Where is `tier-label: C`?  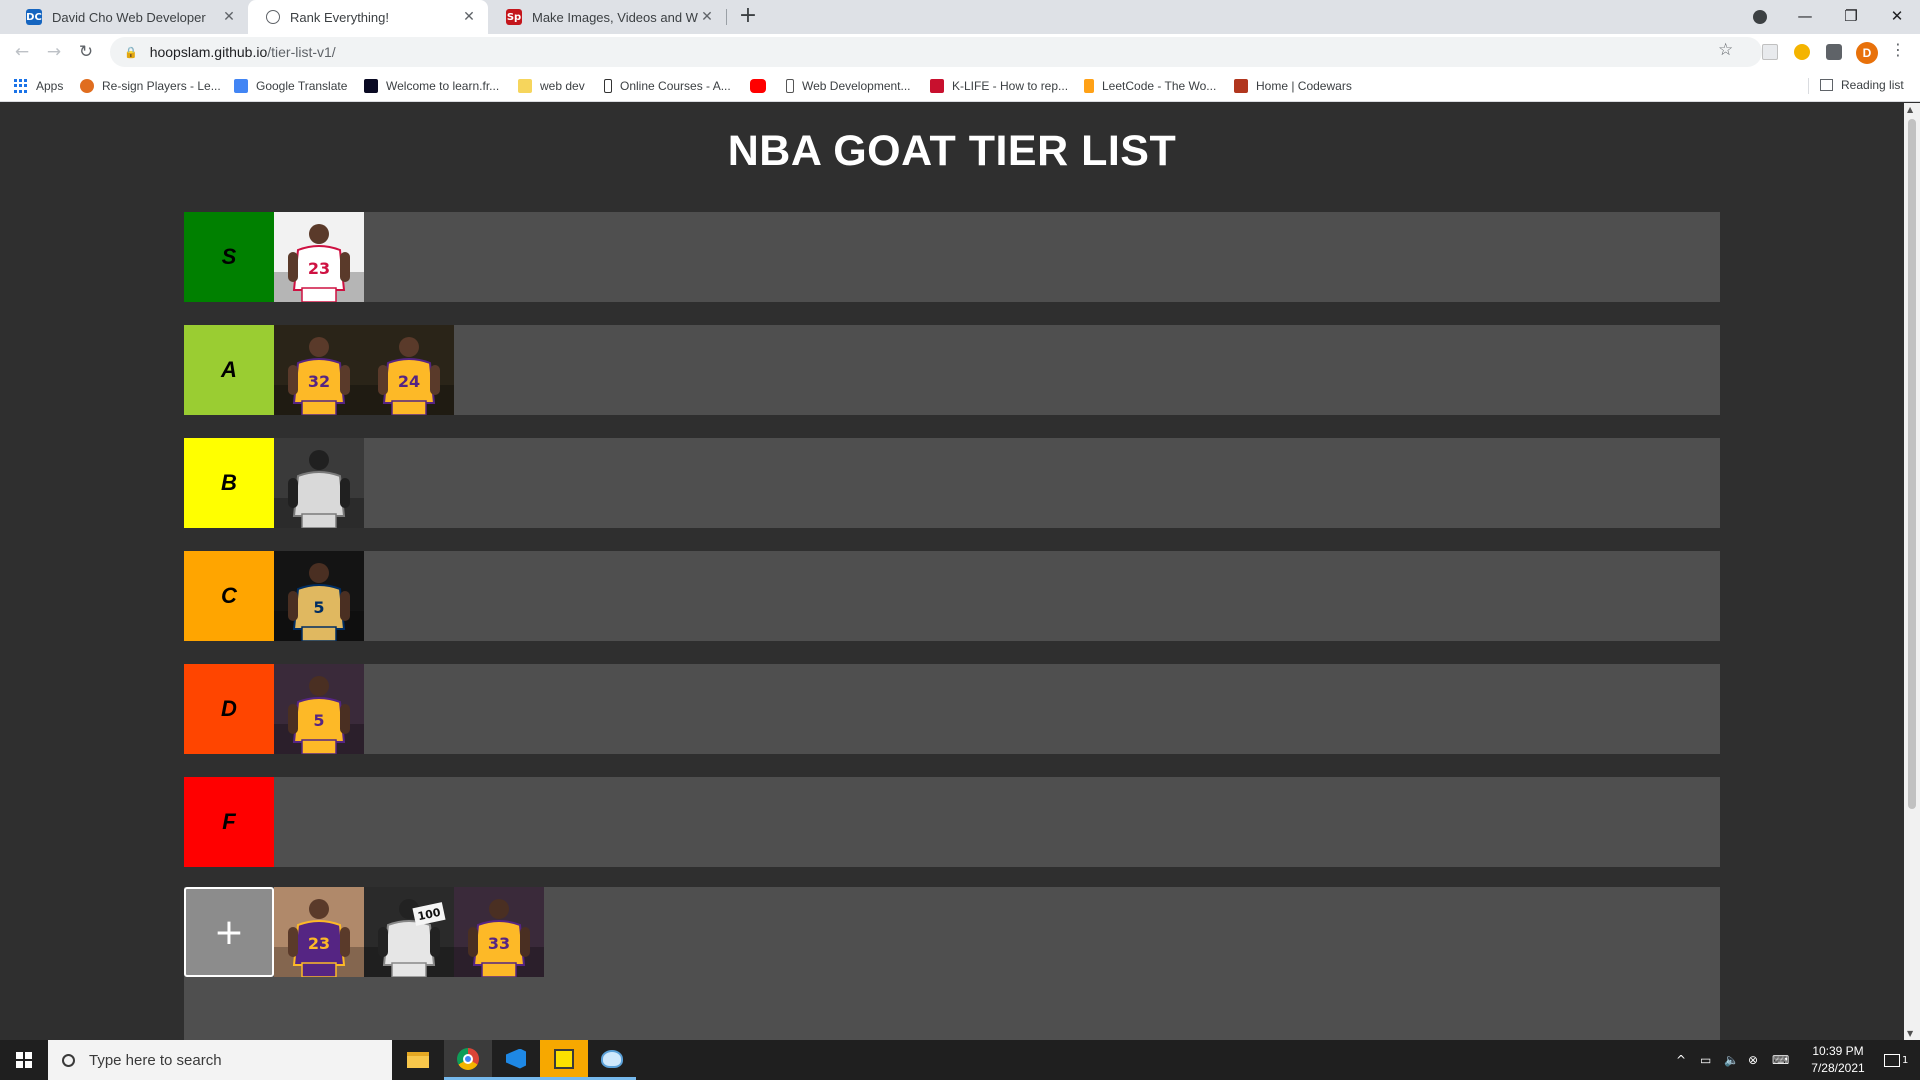
tier-label: C is located at coordinates (229, 596).